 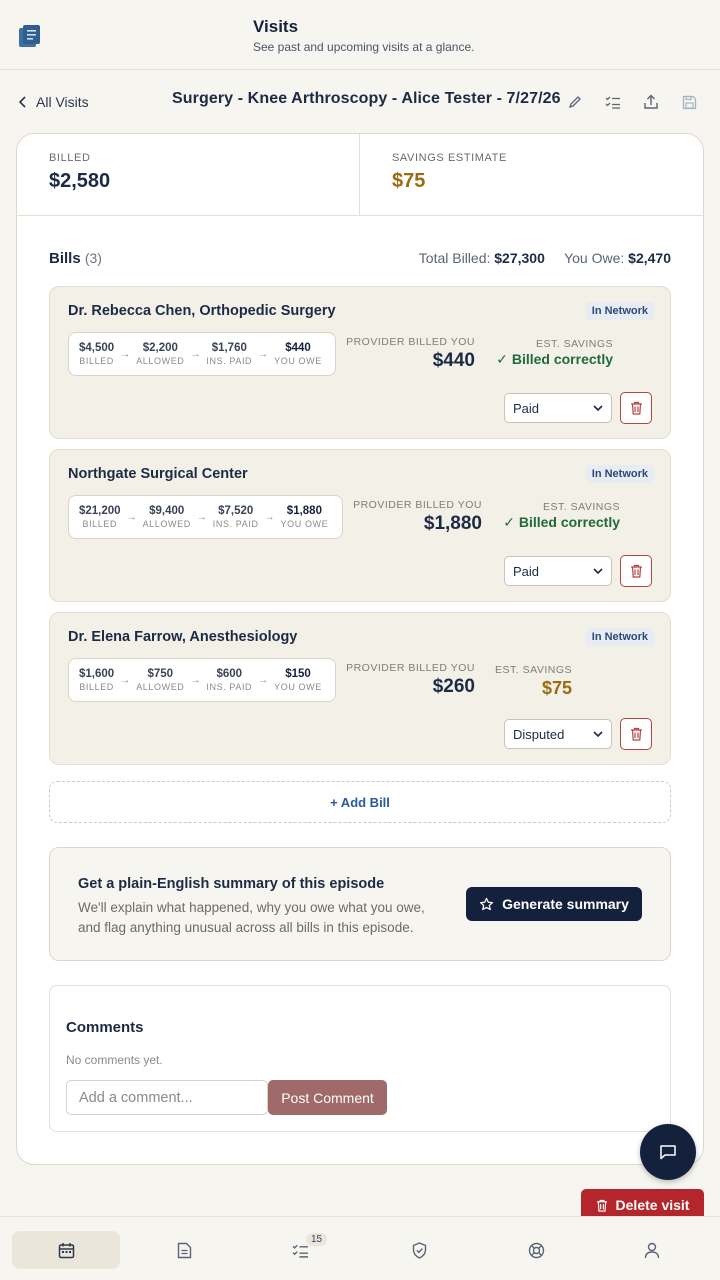 I want to click on lifebuoy-icon, so click(x=536, y=1250).